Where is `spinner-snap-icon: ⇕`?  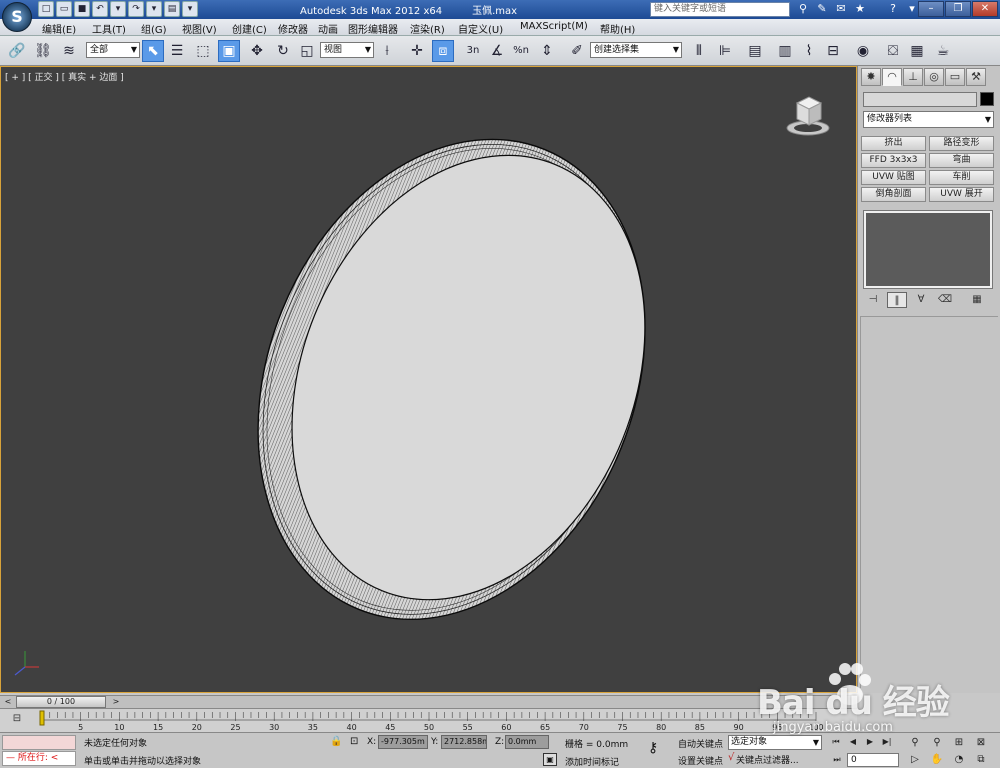 spinner-snap-icon: ⇕ is located at coordinates (547, 51).